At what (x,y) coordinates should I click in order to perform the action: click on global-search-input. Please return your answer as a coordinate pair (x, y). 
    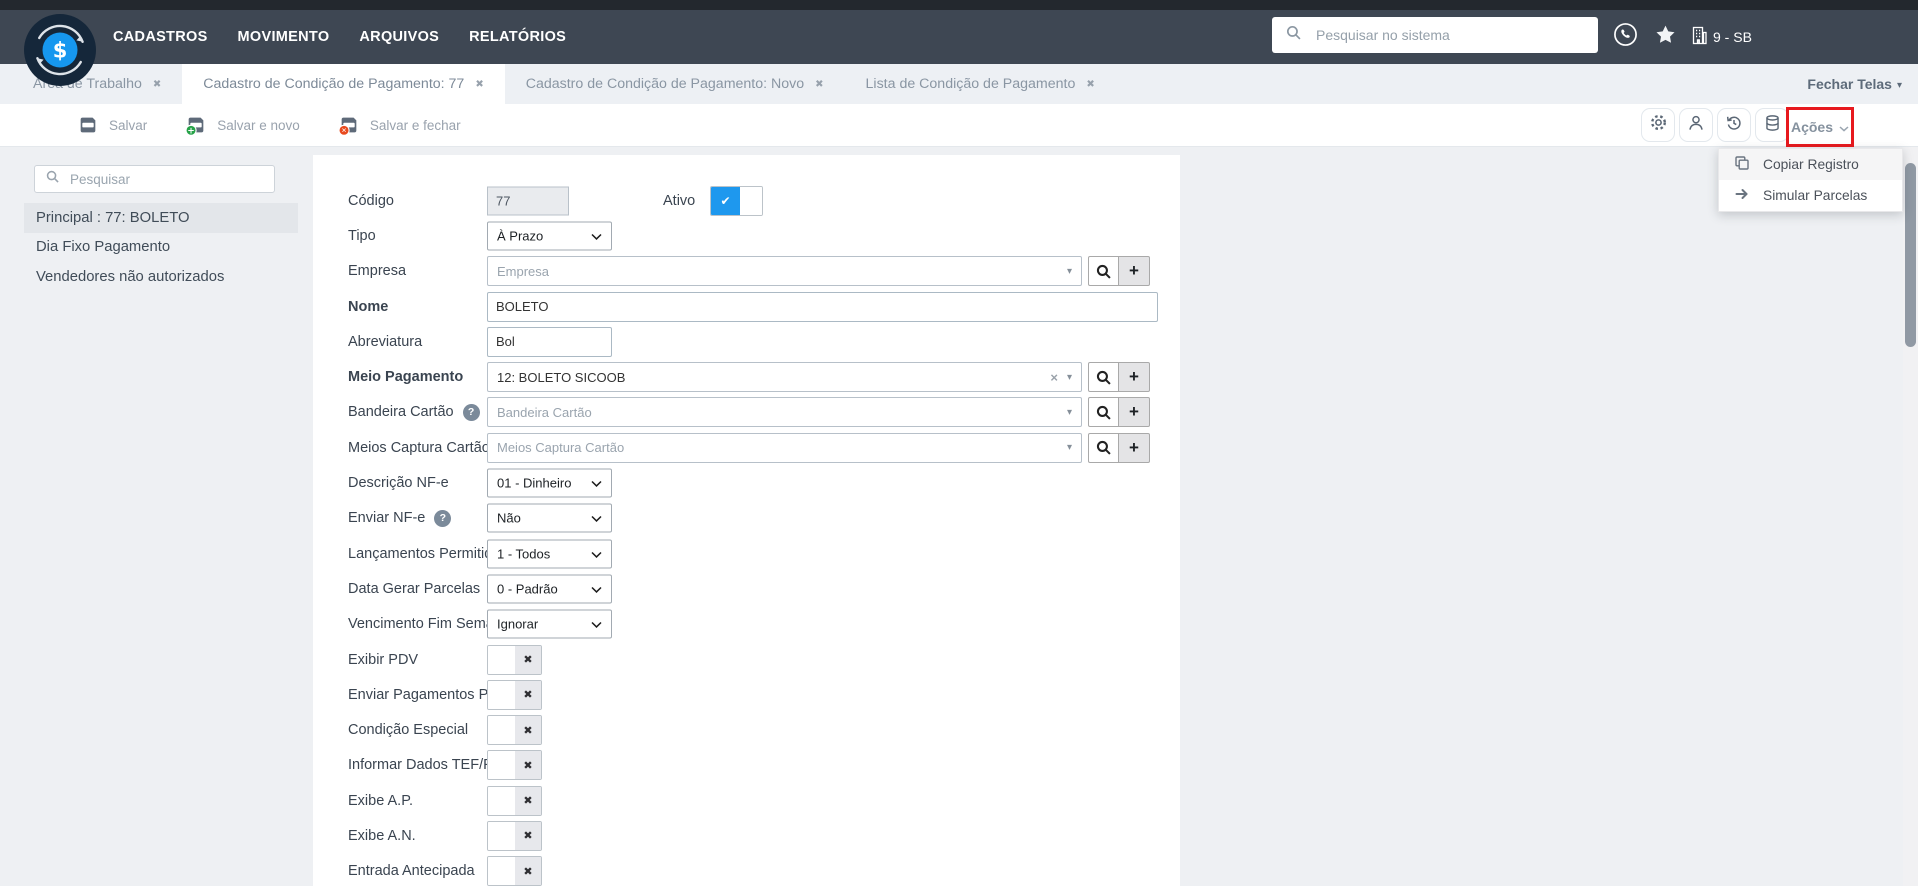
    Looking at the image, I should click on (1450, 35).